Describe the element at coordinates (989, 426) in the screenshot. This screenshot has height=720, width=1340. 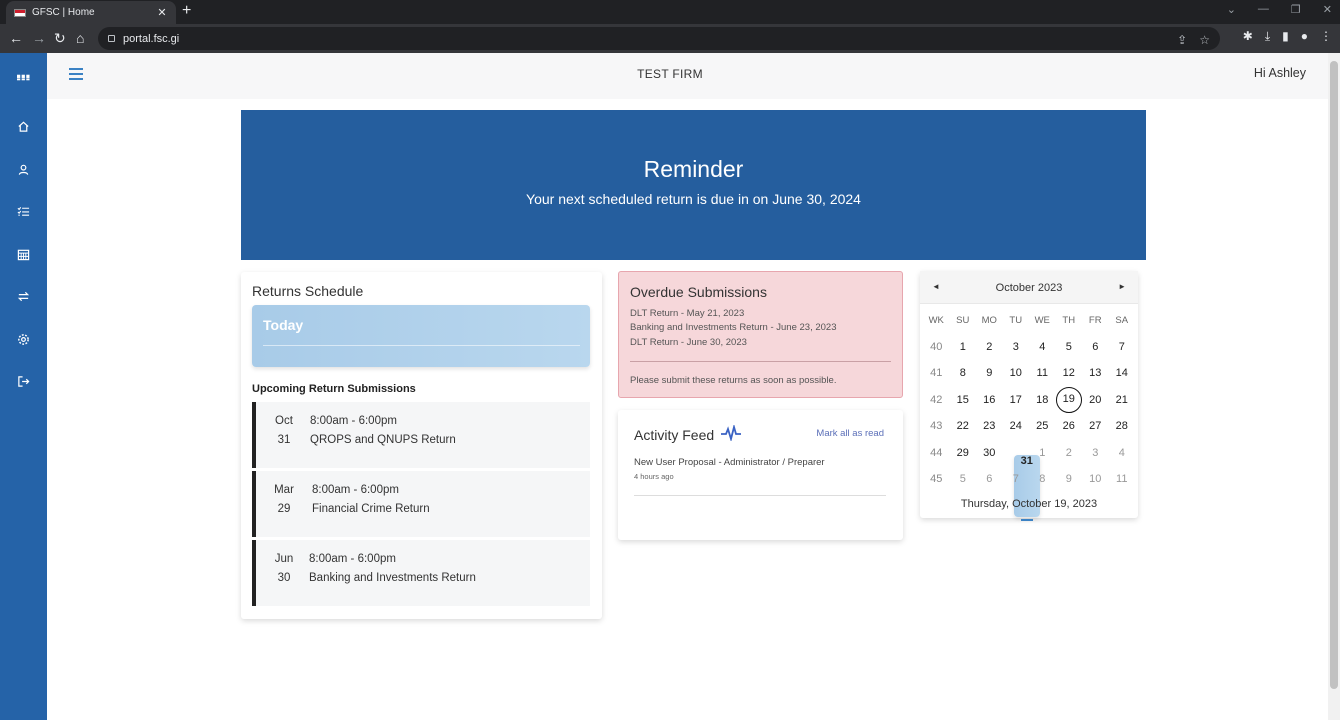
I see `calendar-day: 23` at that location.